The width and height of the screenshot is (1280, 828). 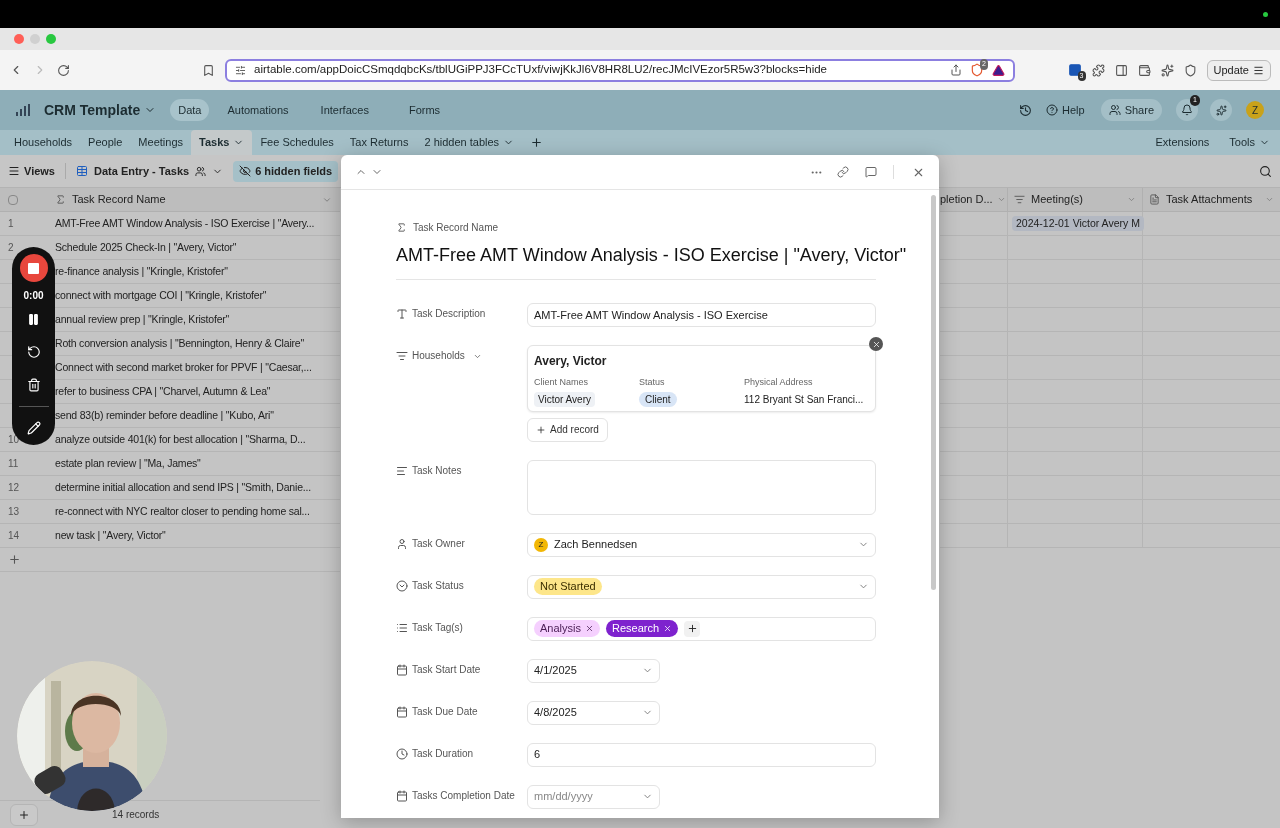 What do you see at coordinates (701, 487) in the screenshot?
I see `notes-field` at bounding box center [701, 487].